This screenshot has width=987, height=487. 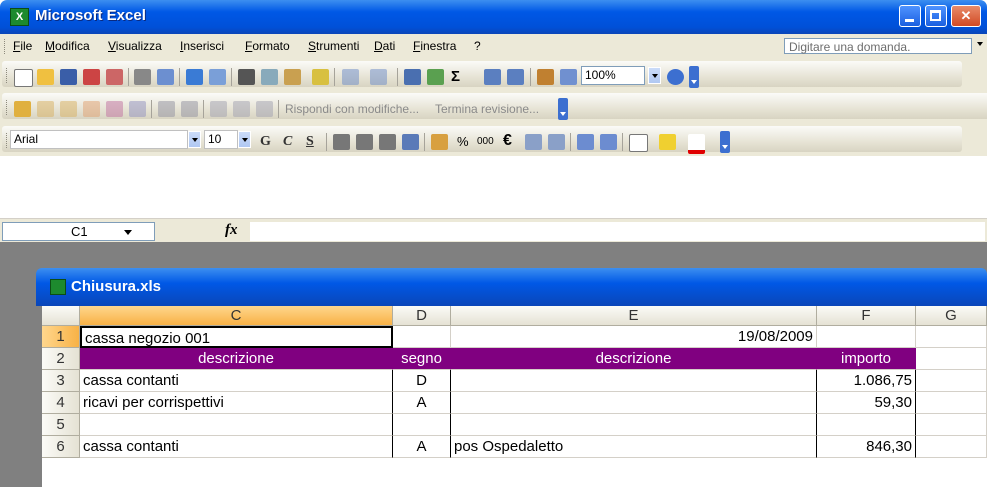 What do you see at coordinates (61, 447) in the screenshot?
I see `row-header-6: 6` at bounding box center [61, 447].